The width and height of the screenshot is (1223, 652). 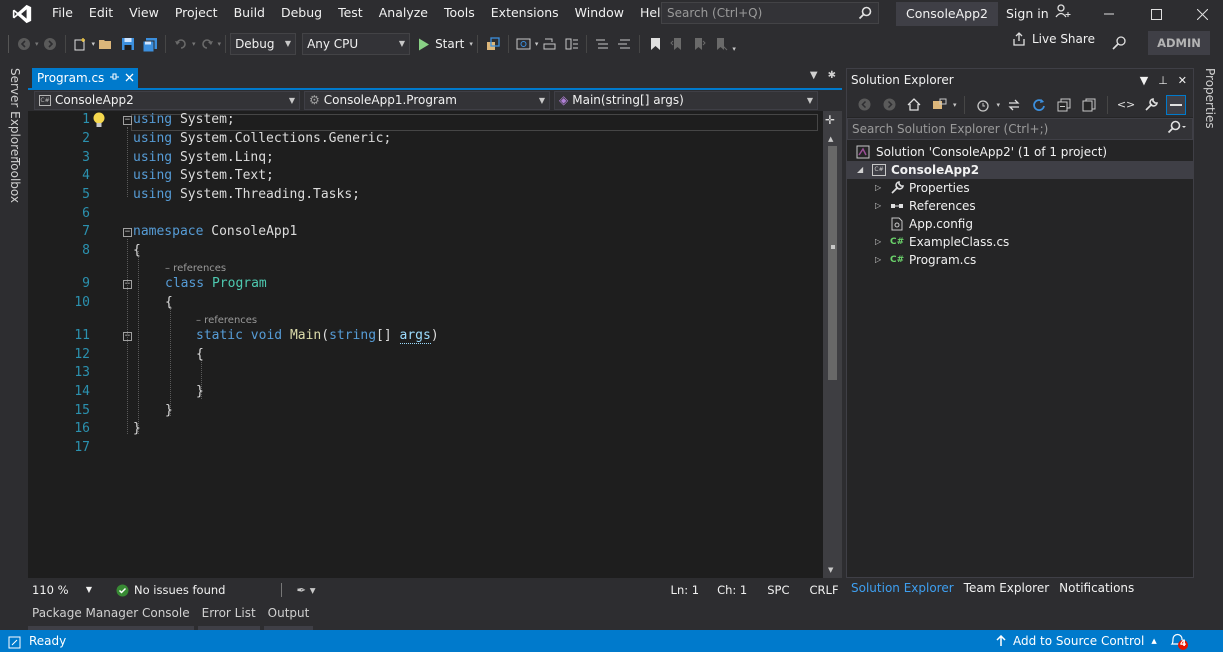 I want to click on navigate-back-icon, so click(x=24, y=44).